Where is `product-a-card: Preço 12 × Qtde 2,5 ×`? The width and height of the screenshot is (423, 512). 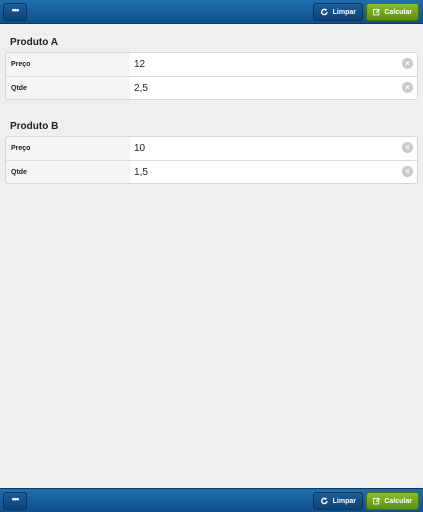 product-a-card: Preço 12 × Qtde 2,5 × is located at coordinates (211, 76).